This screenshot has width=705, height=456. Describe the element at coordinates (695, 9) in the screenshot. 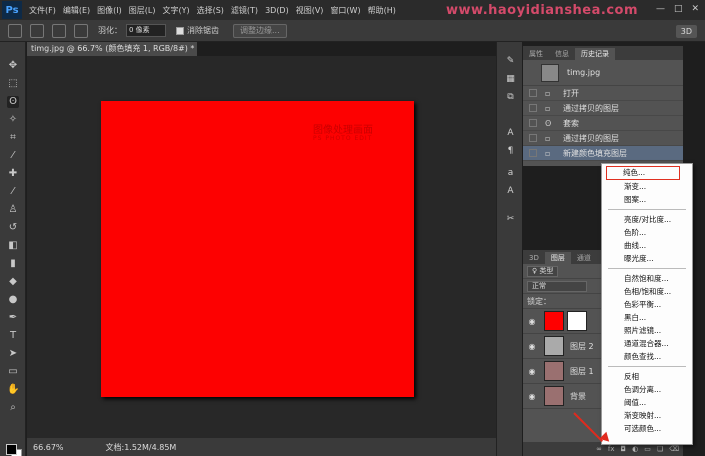

I see `close-icon: ✕` at that location.